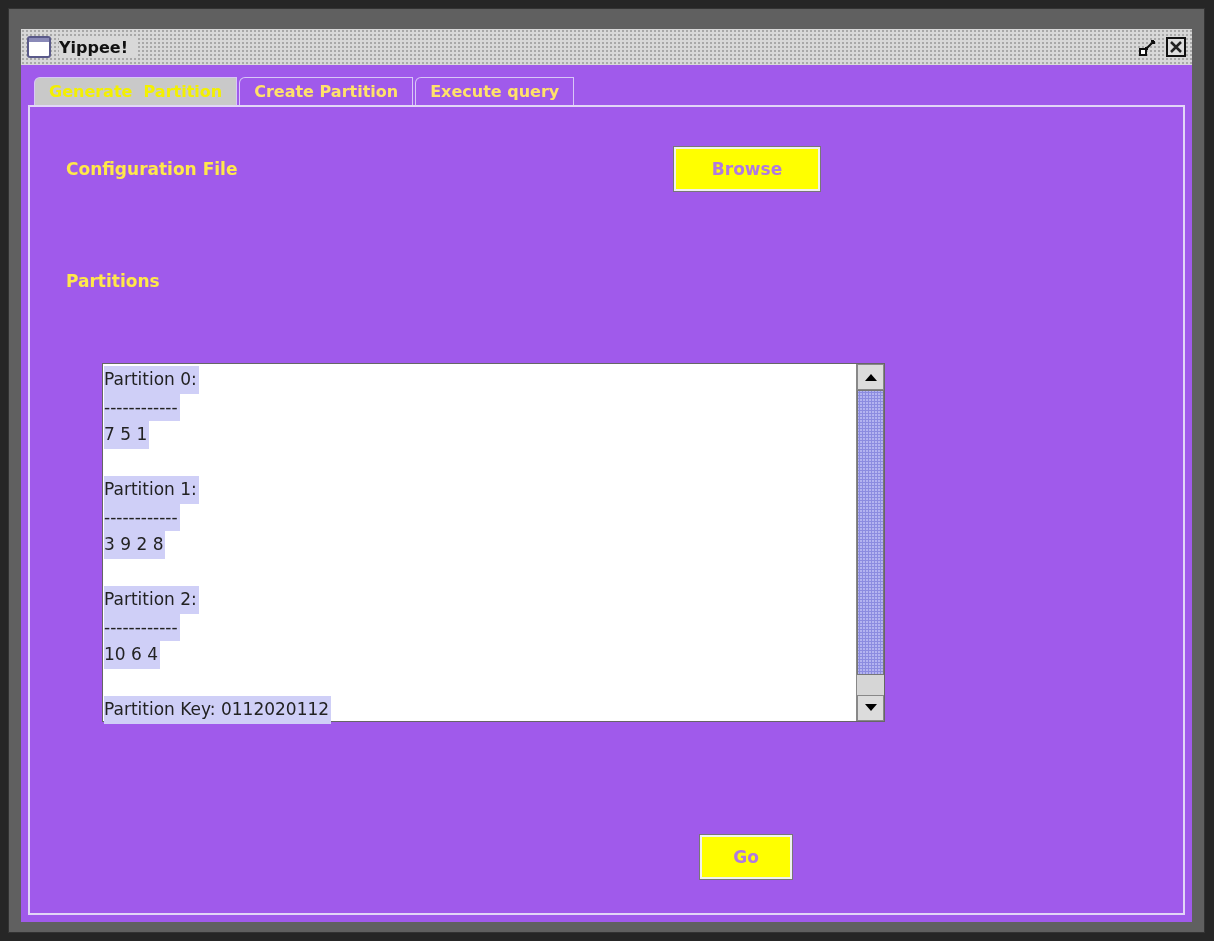  I want to click on up-arrow-icon, so click(870, 377).